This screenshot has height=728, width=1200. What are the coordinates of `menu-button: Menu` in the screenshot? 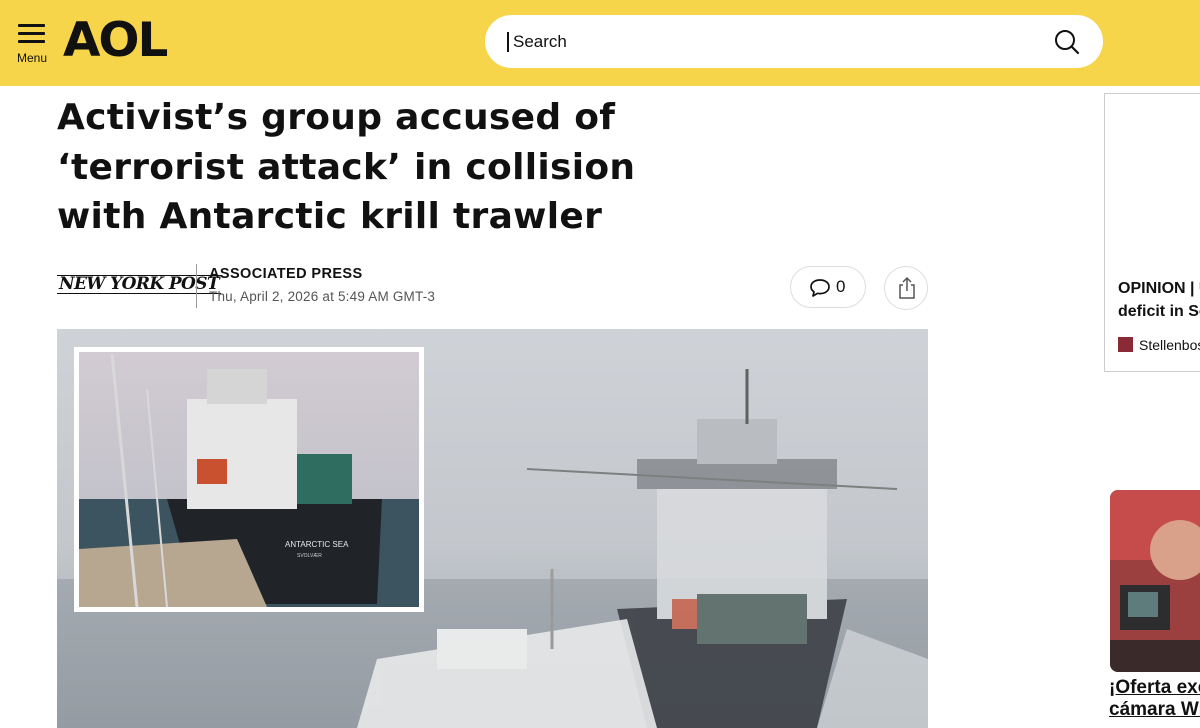 It's located at (32, 44).